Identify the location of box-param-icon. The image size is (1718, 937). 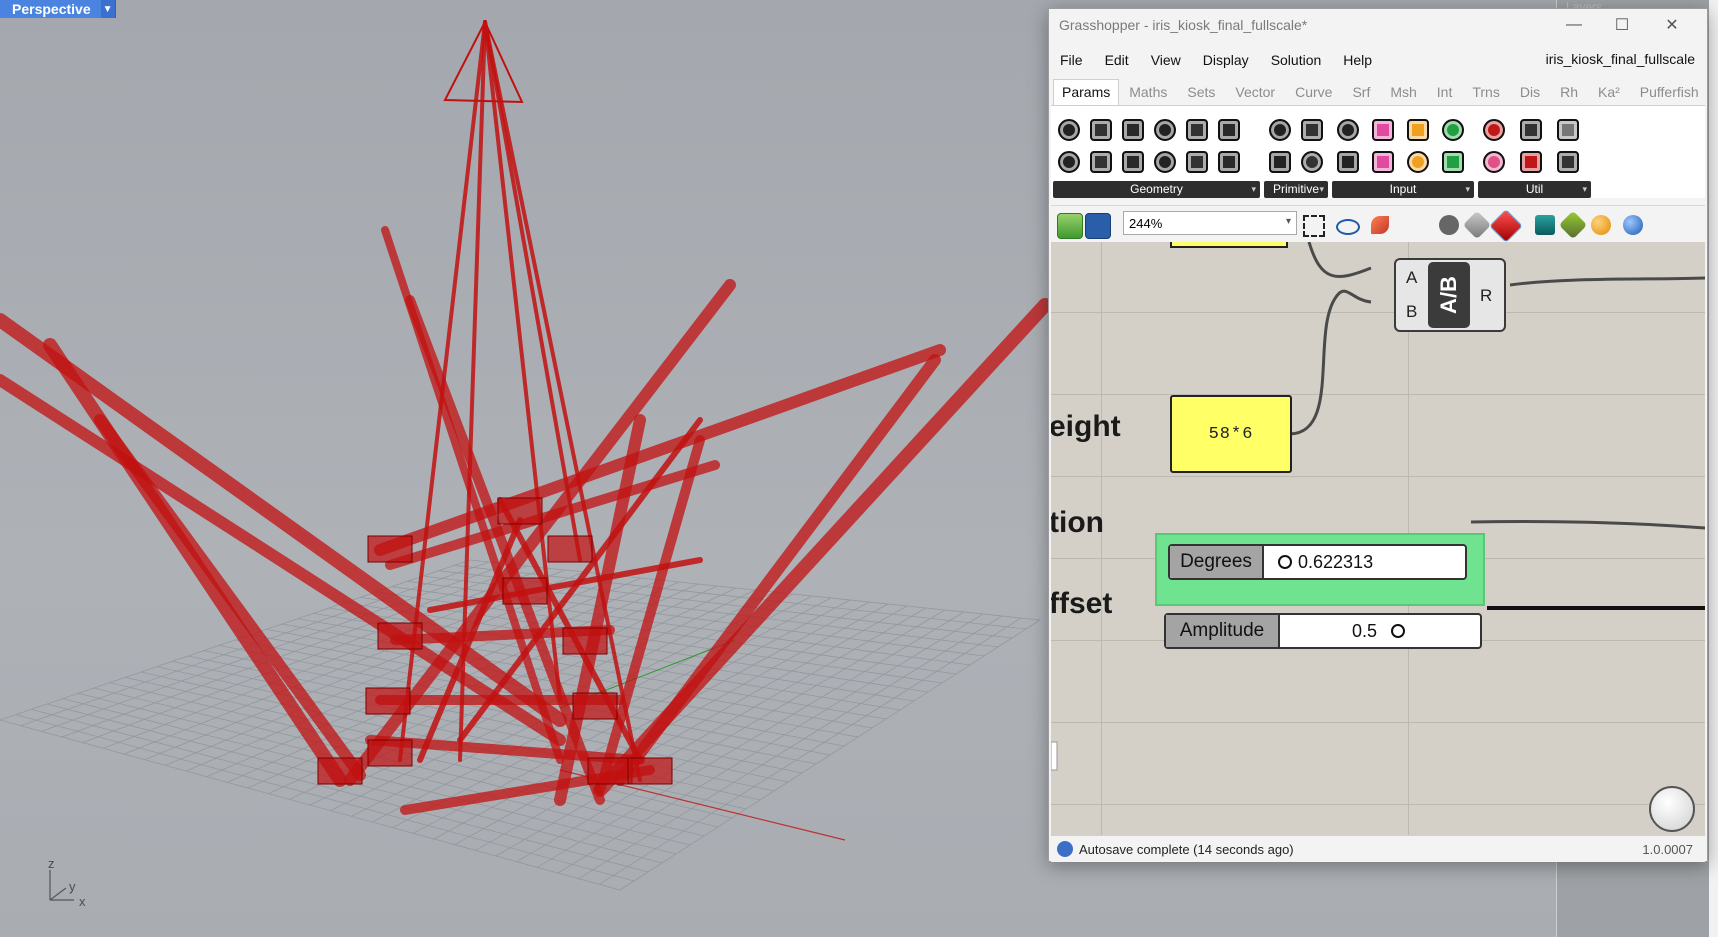
(1165, 130).